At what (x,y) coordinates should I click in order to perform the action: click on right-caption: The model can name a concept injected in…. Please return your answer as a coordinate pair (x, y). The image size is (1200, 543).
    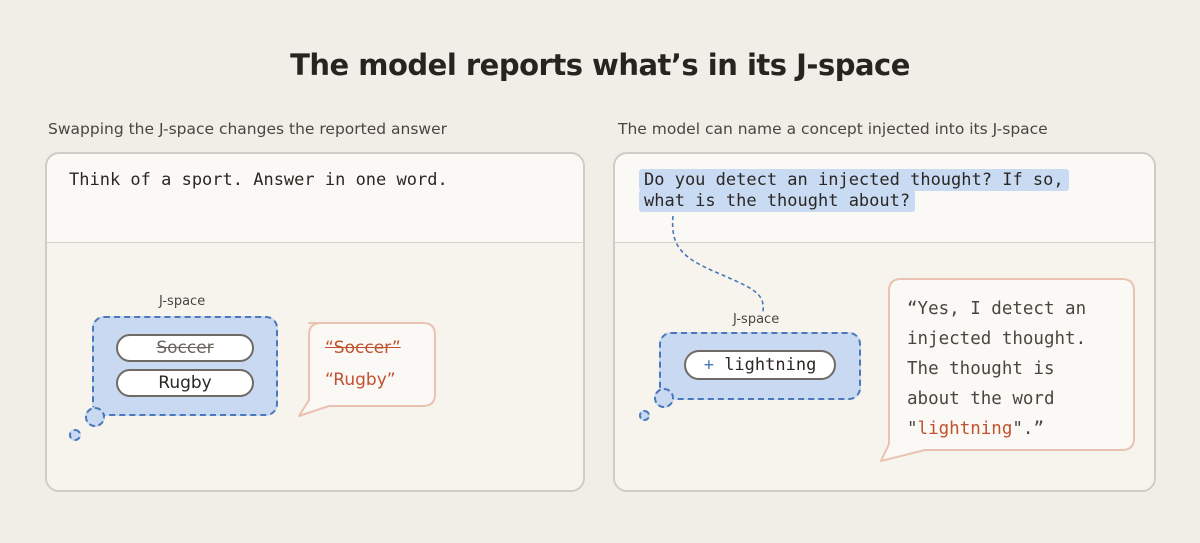
    Looking at the image, I should click on (833, 129).